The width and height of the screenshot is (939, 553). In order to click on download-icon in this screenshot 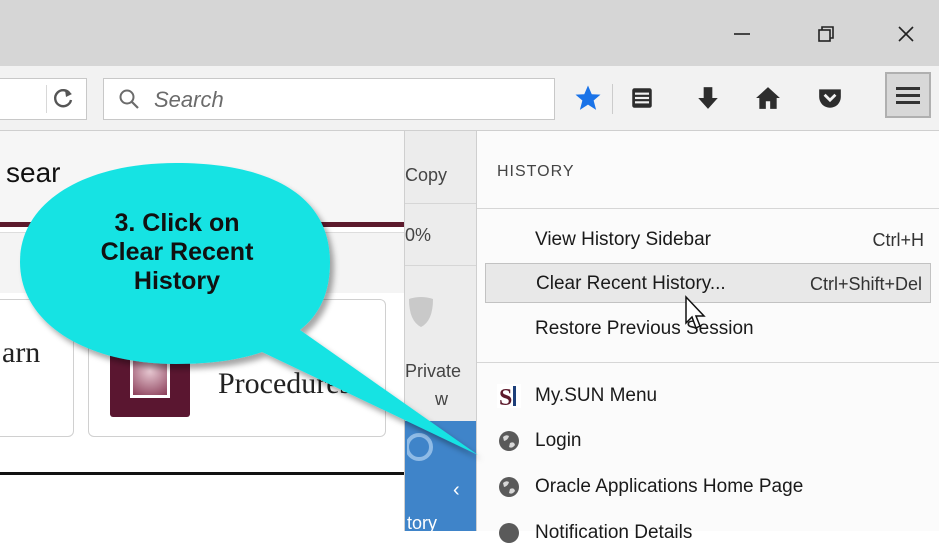, I will do `click(708, 98)`.